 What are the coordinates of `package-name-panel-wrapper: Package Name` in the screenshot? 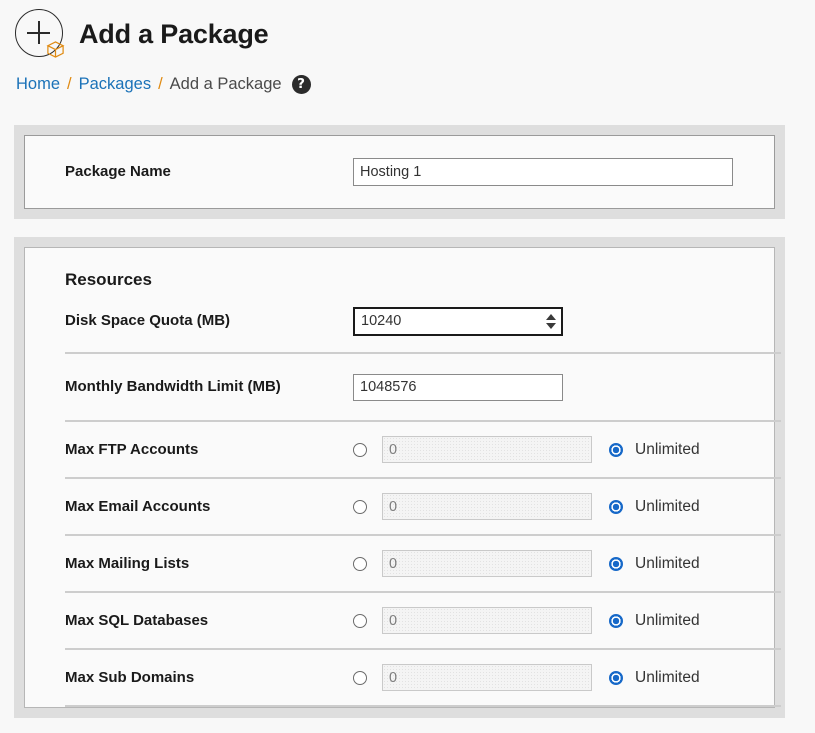 It's located at (399, 172).